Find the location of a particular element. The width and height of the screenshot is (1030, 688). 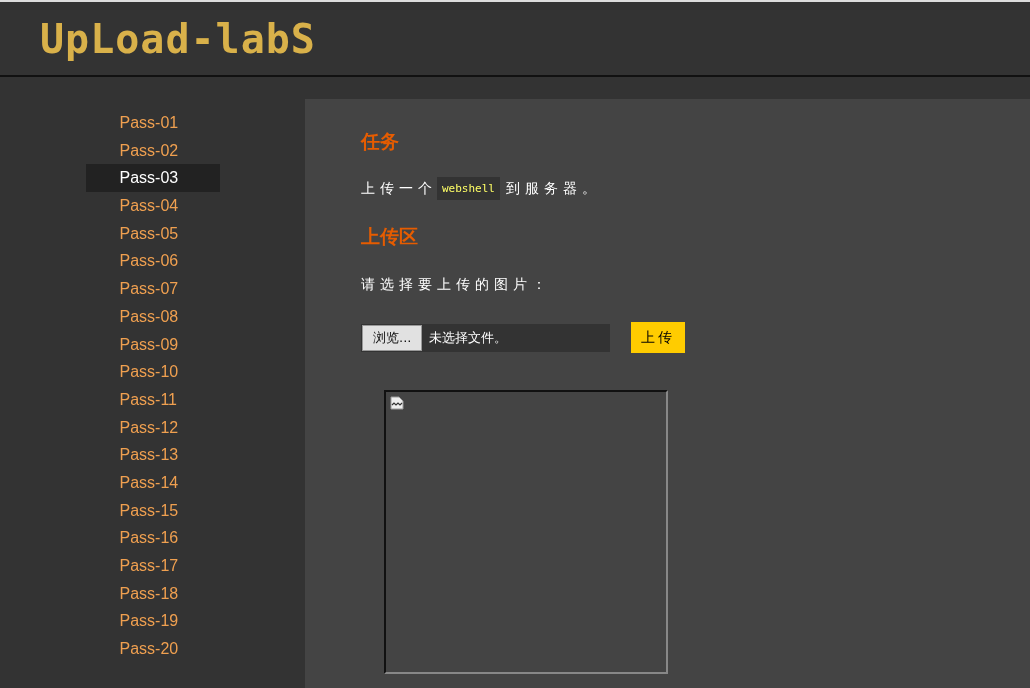

sidebar-link: Pass-02 is located at coordinates (152, 150).